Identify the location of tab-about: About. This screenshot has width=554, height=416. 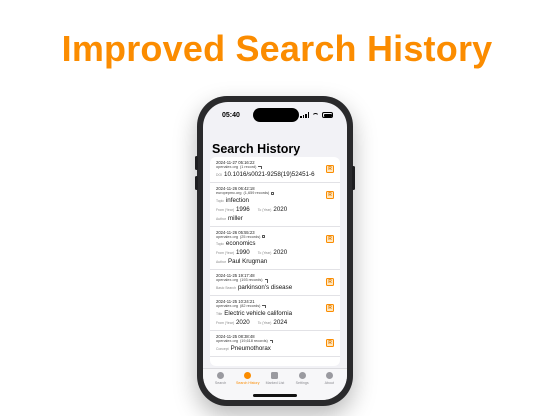
(329, 386).